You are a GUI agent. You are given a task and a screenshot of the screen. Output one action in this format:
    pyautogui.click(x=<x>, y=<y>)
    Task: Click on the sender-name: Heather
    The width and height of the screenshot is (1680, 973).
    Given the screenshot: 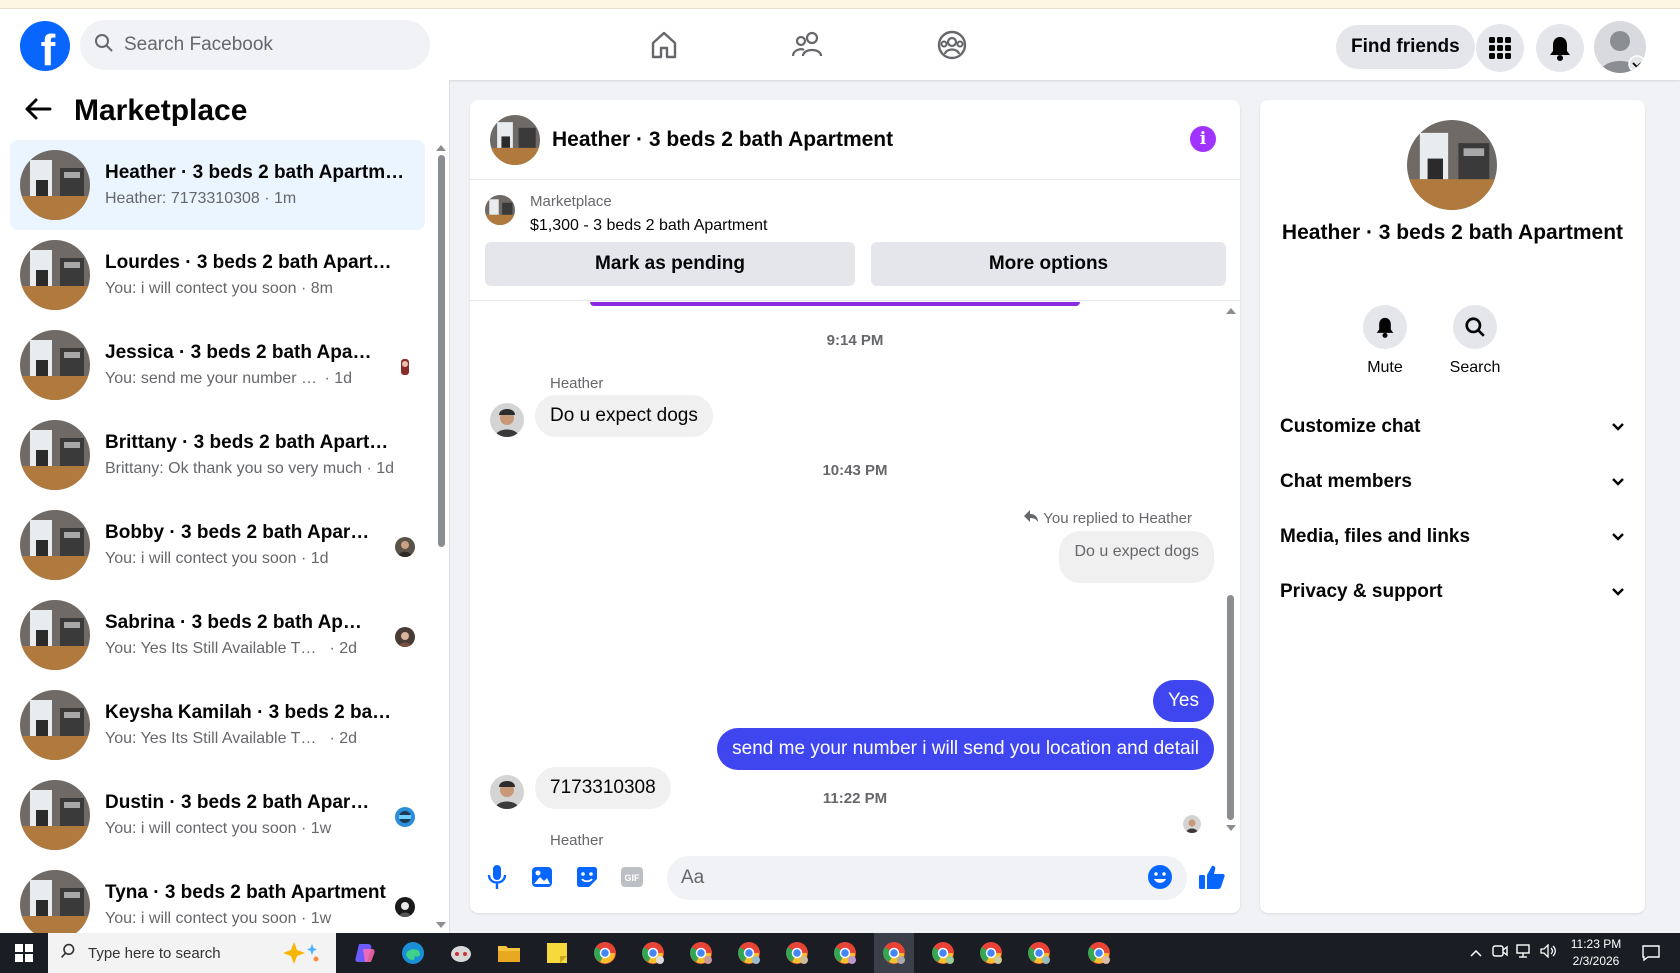 What is the action you would take?
    pyautogui.click(x=577, y=383)
    